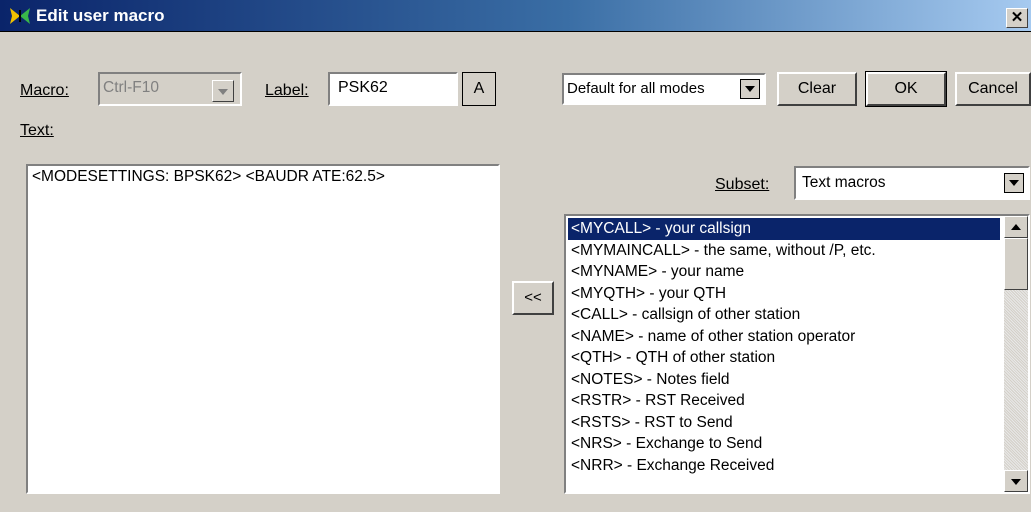  I want to click on list-item: <NRR> - Exchange Received, so click(784, 466).